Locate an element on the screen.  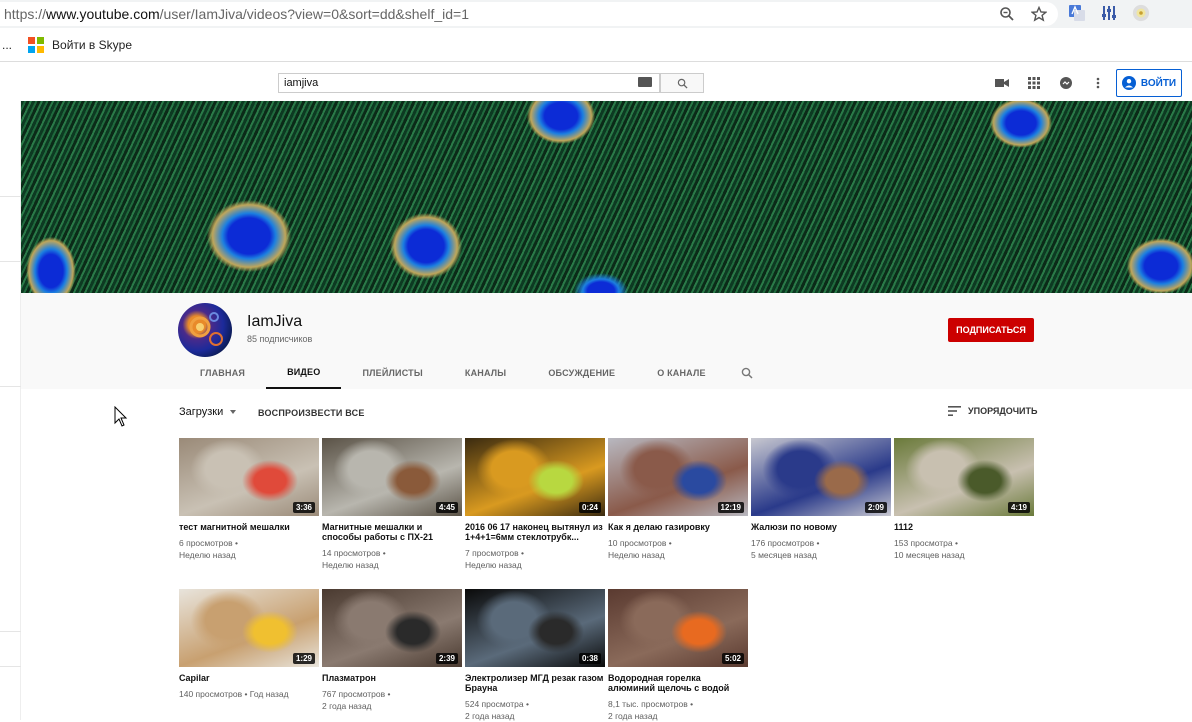
video-views: 10 просмотров • is located at coordinates (640, 543).